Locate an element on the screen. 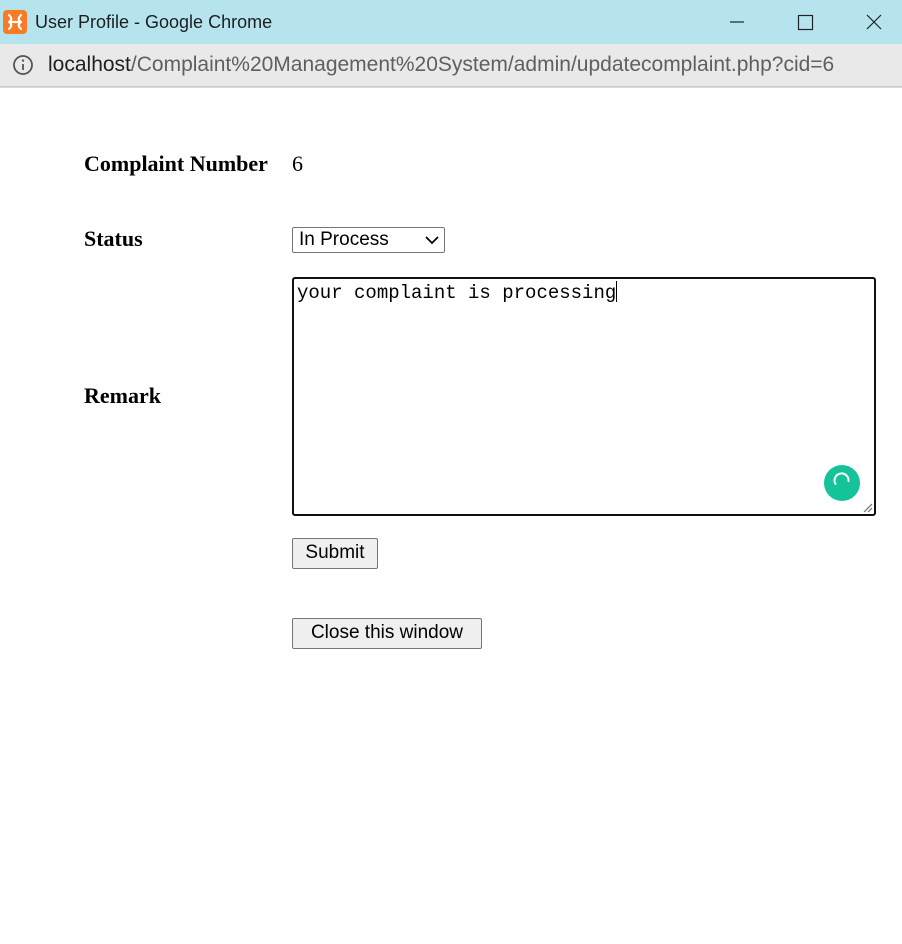 The height and width of the screenshot is (944, 902). complaint-number-label: Complaint Number is located at coordinates (176, 163).